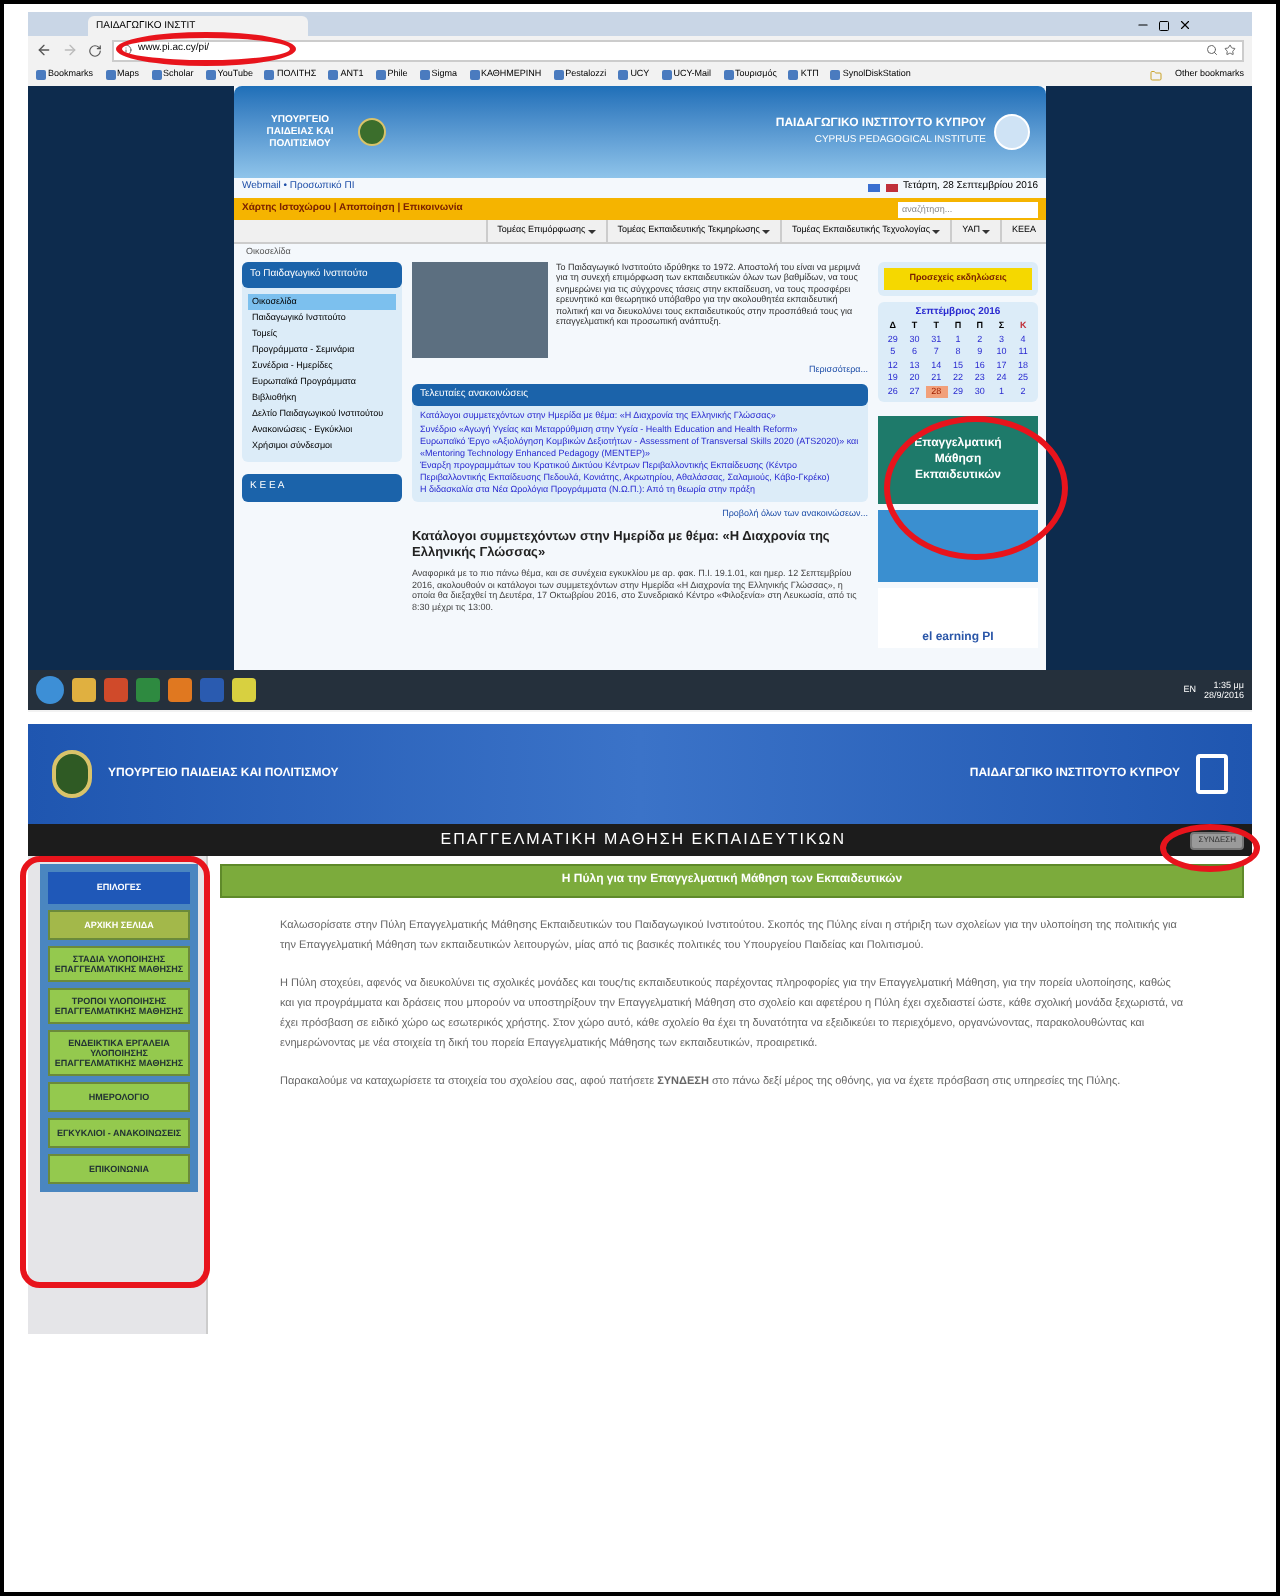 This screenshot has width=1280, height=1596. I want to click on star-icon, so click(1230, 50).